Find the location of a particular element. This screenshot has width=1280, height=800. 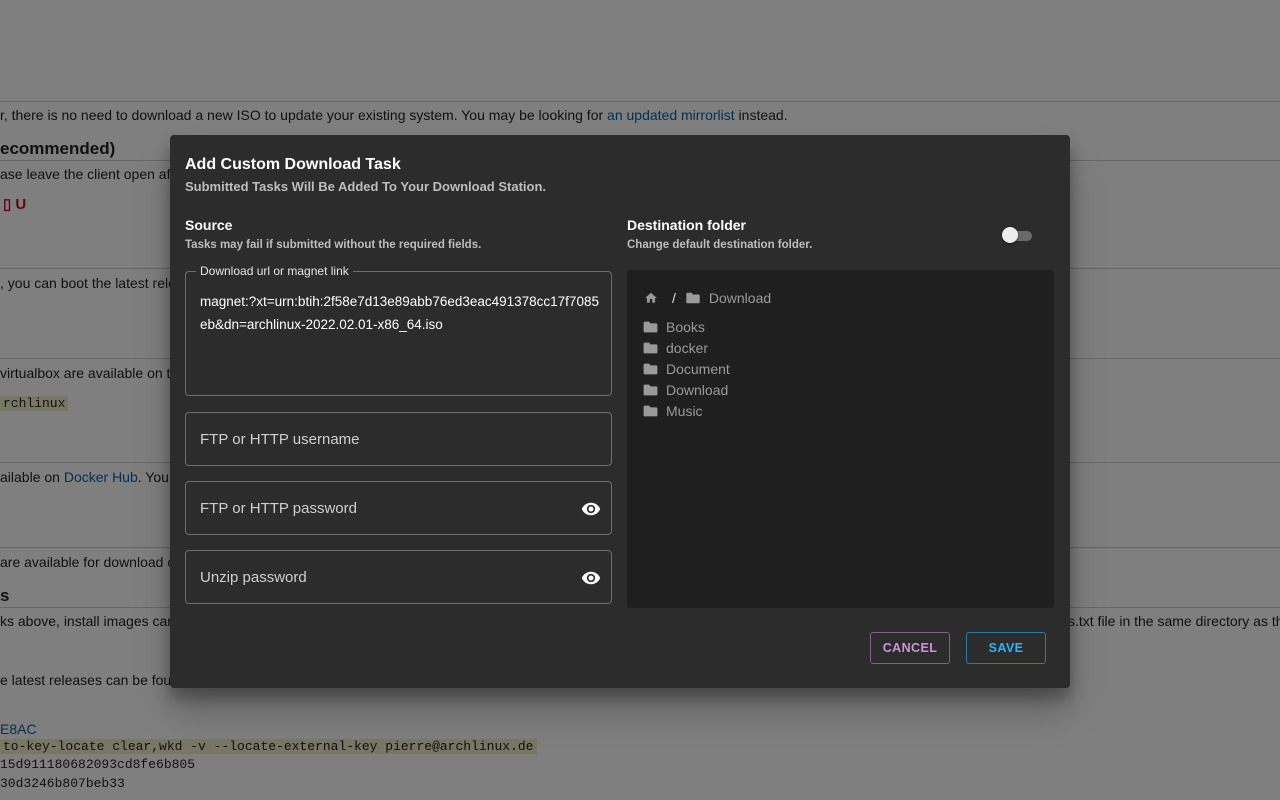

save-button: SAVE is located at coordinates (1006, 648).